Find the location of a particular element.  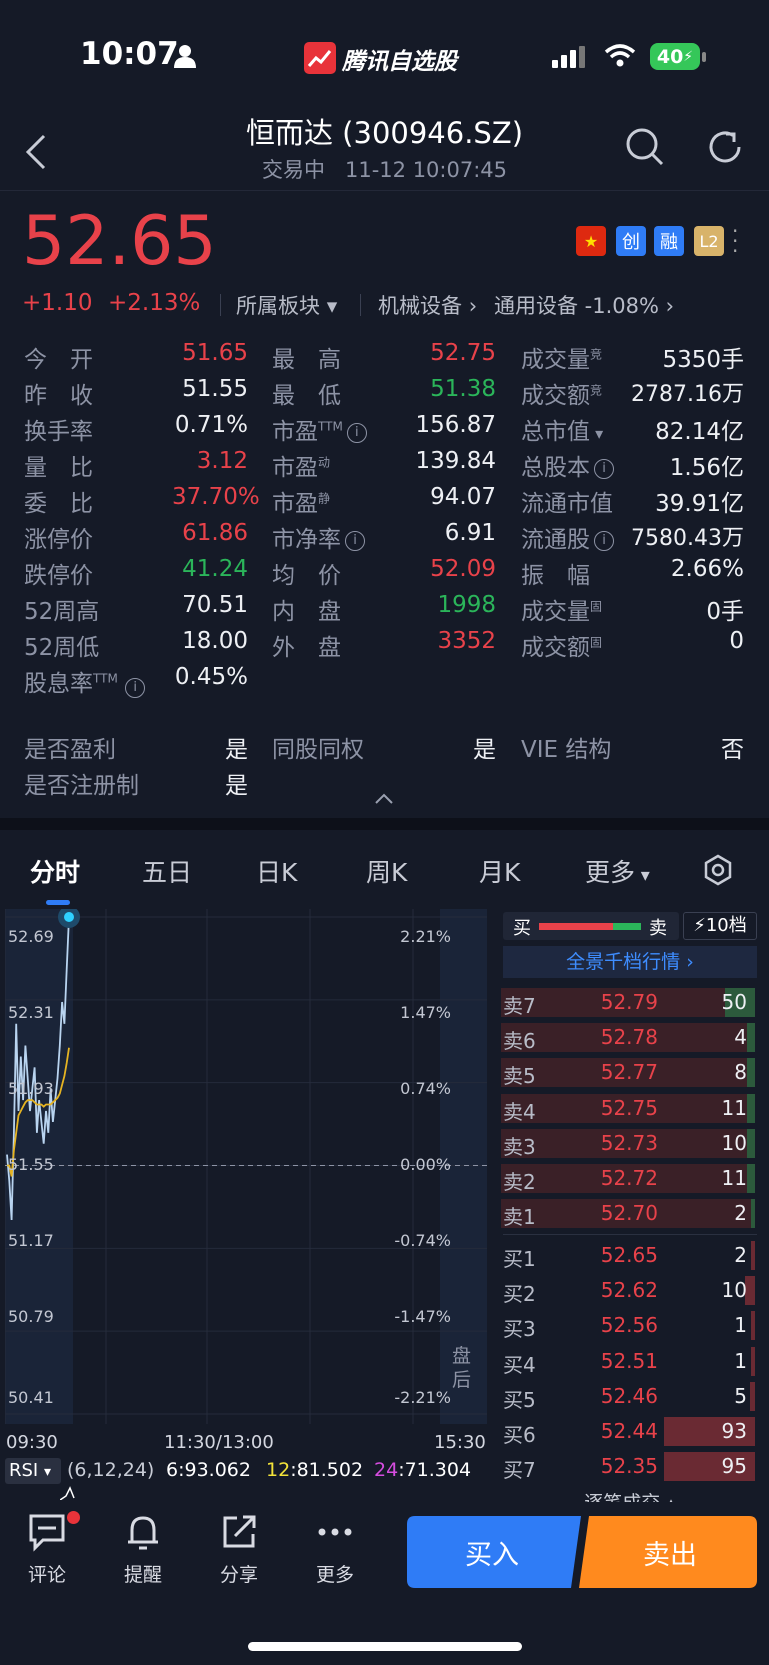

refresh-button is located at coordinates (725, 147).